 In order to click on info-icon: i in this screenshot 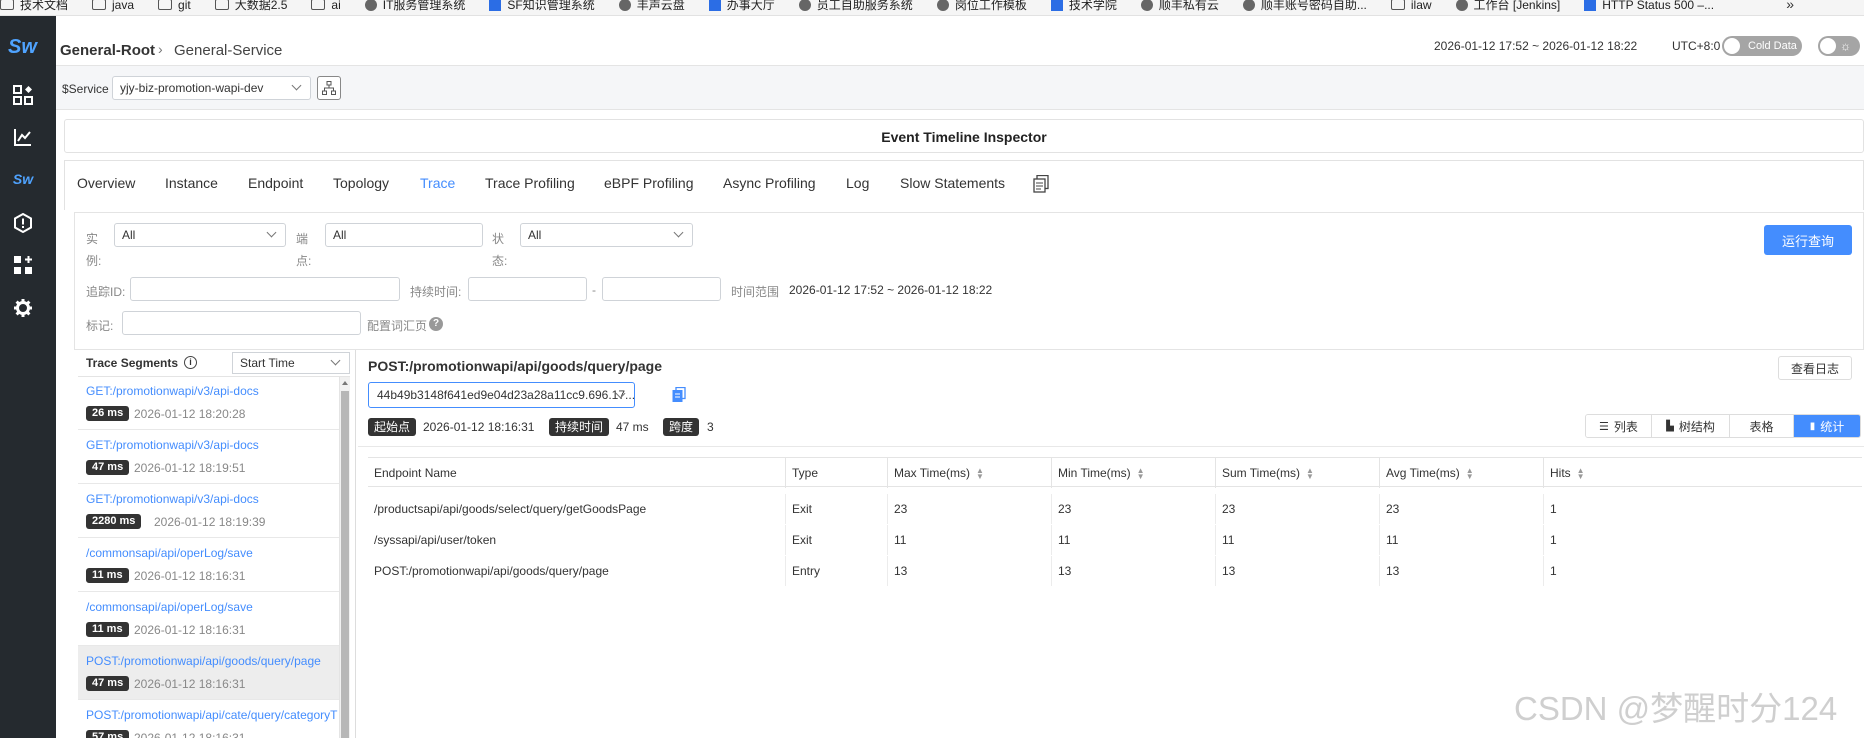, I will do `click(190, 362)`.